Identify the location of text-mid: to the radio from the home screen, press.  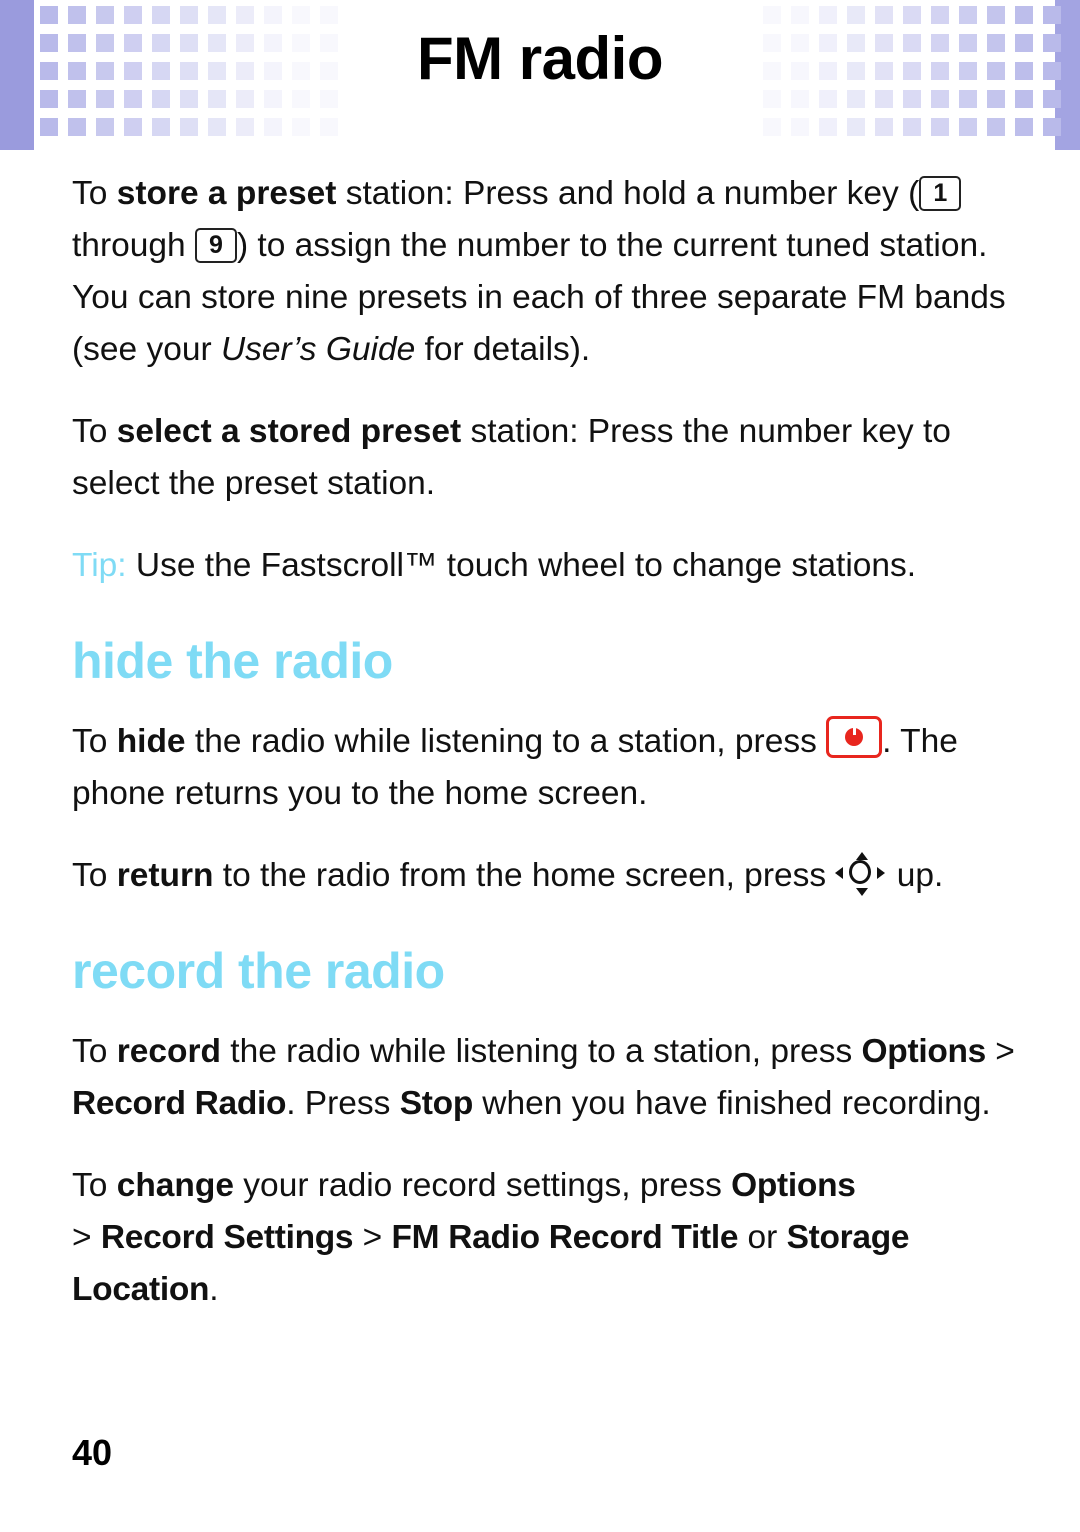
(524, 875).